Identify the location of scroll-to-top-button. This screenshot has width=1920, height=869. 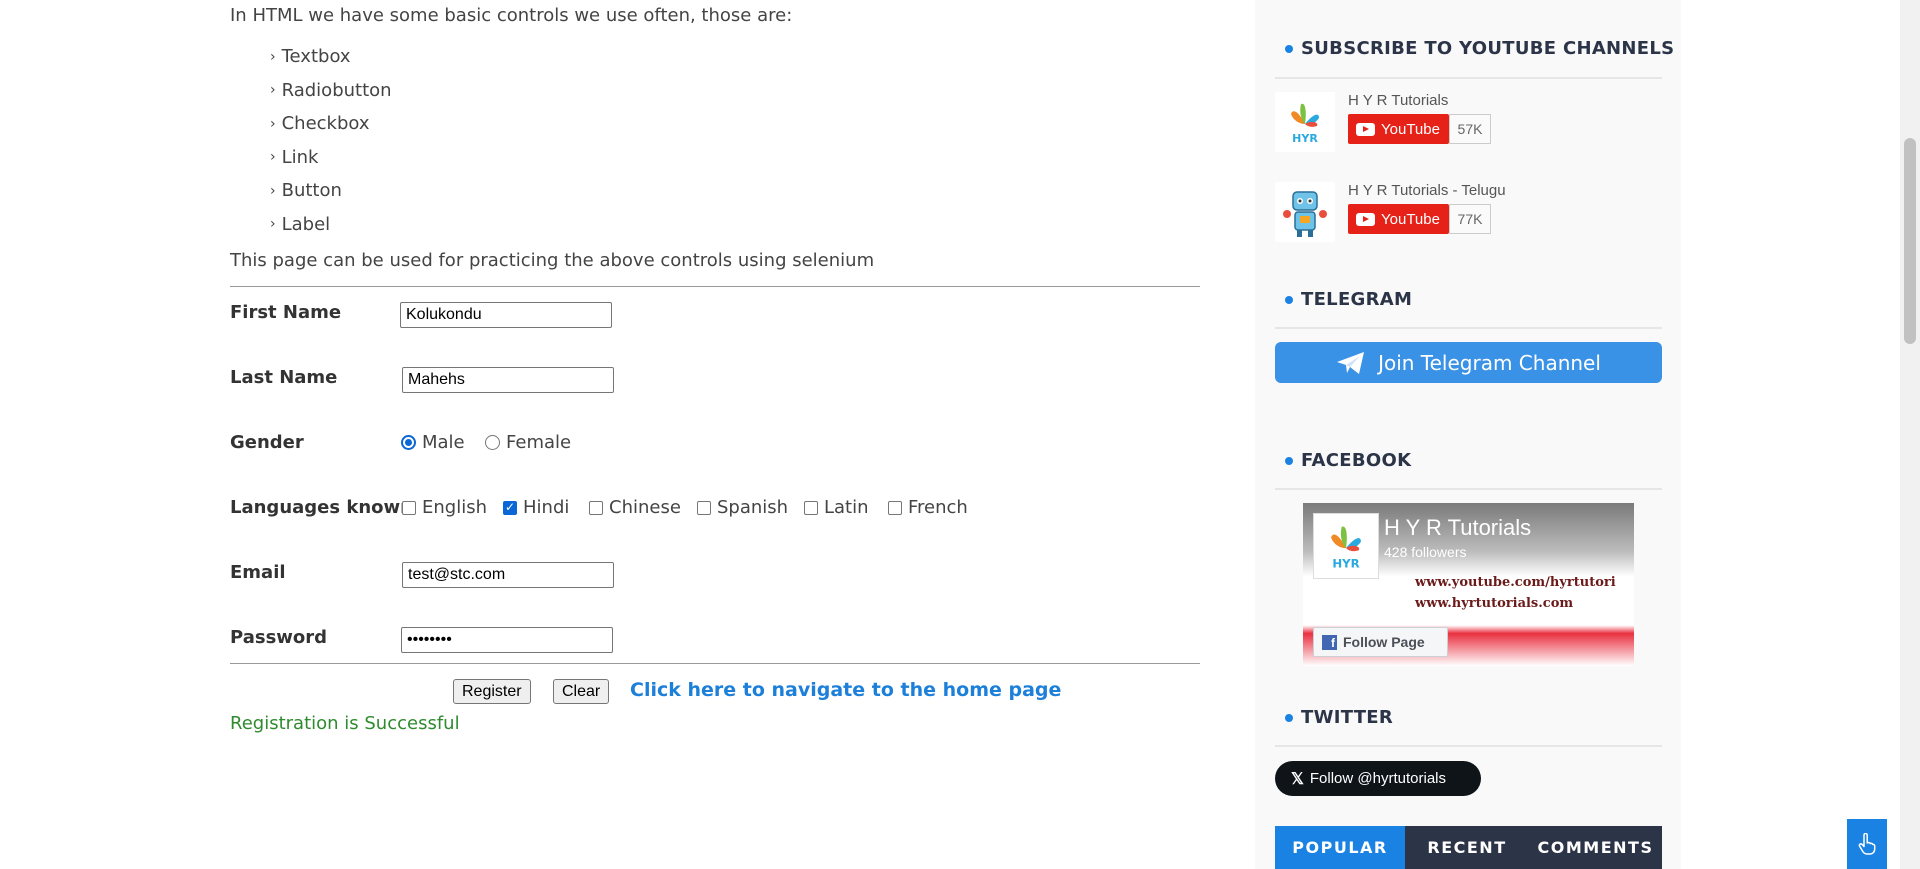
(1867, 844).